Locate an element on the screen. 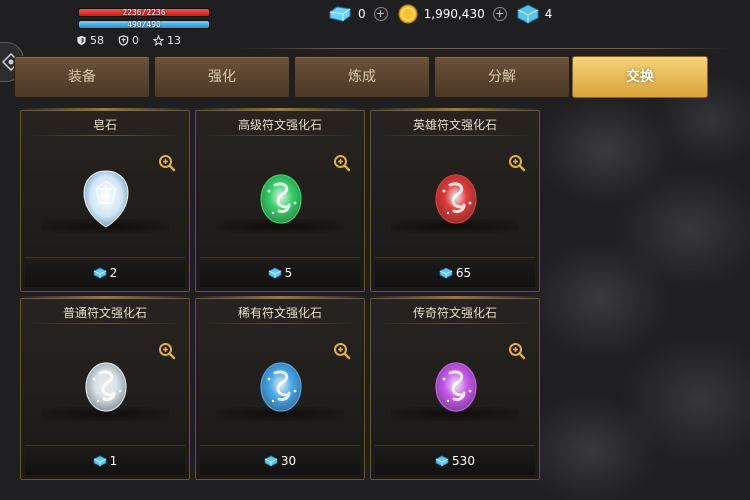 The image size is (750, 500). item-price: 2 is located at coordinates (113, 272).